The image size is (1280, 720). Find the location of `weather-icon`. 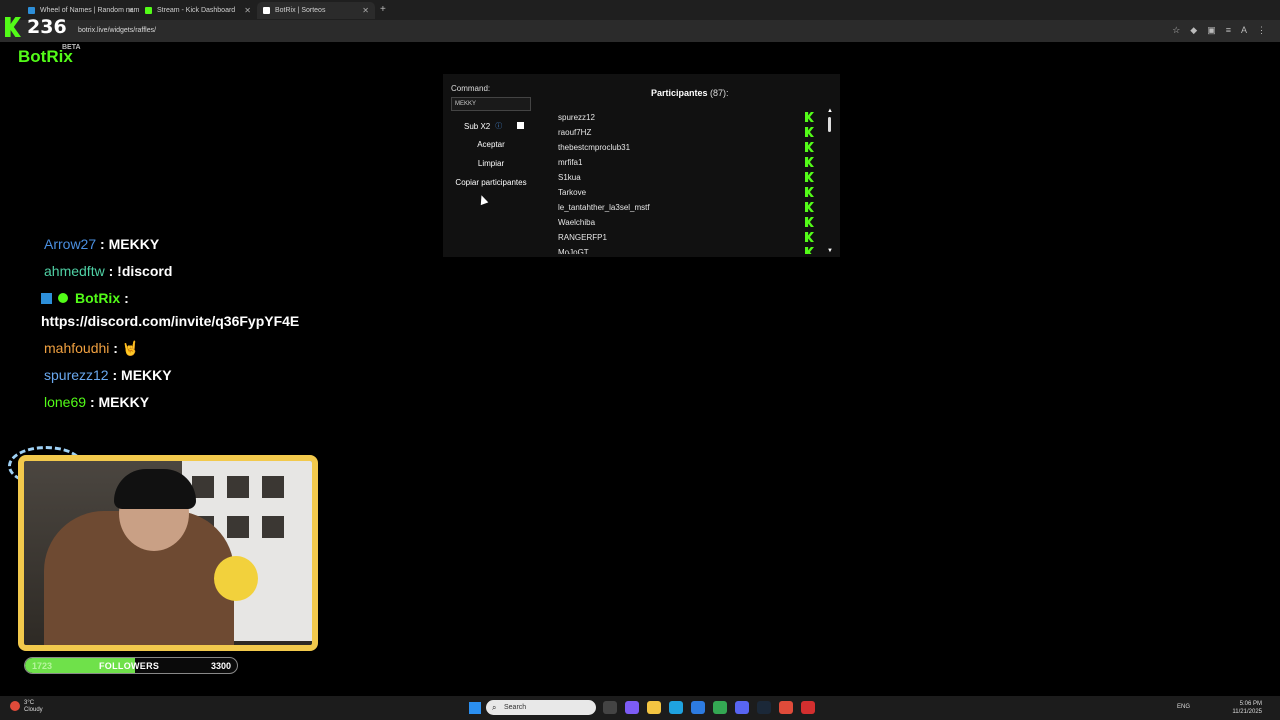

weather-icon is located at coordinates (15, 706).